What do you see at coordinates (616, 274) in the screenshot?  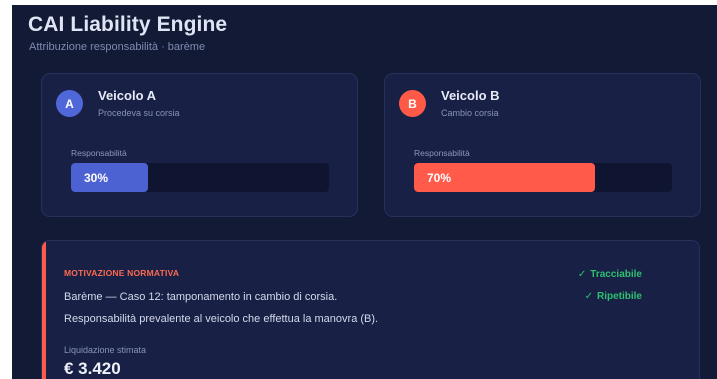 I see `check-traceable-label: Tracciabile` at bounding box center [616, 274].